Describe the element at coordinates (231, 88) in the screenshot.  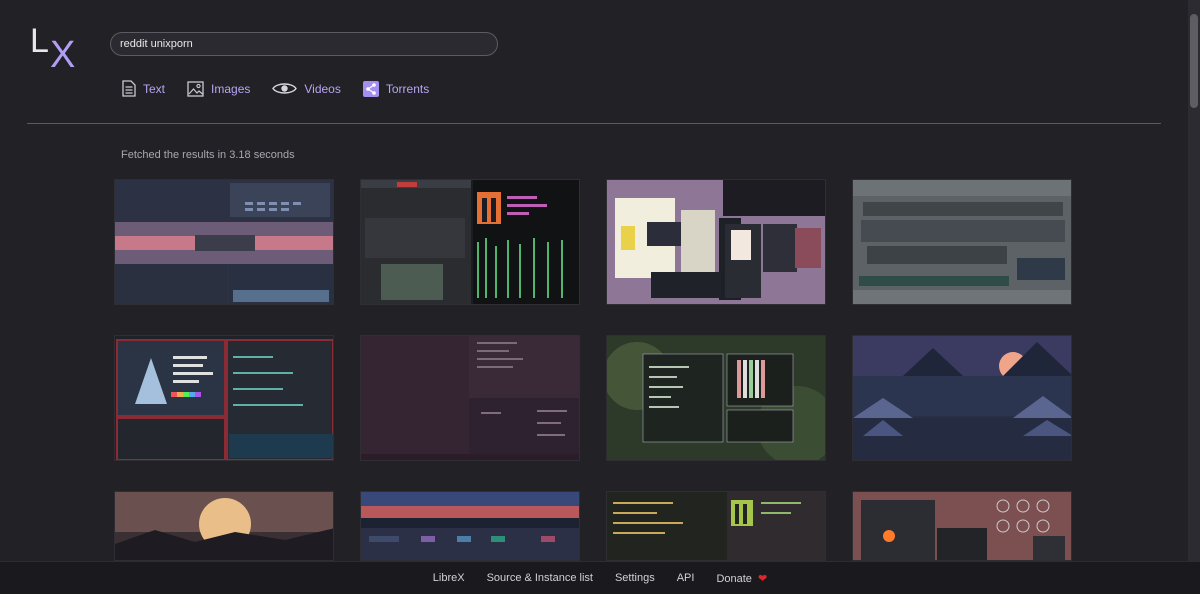
I see `tab-images-label: Images` at that location.